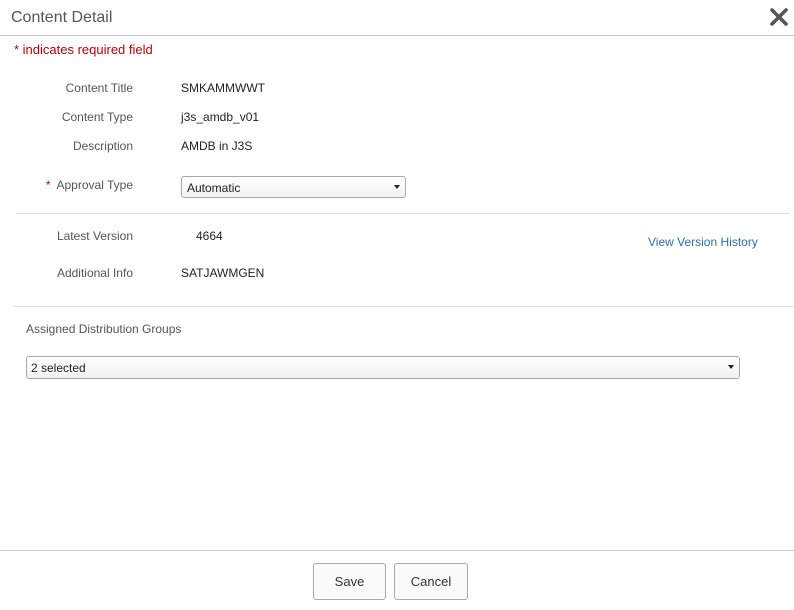  What do you see at coordinates (223, 273) in the screenshot?
I see `additional-info-value: SATJAWMGEN` at bounding box center [223, 273].